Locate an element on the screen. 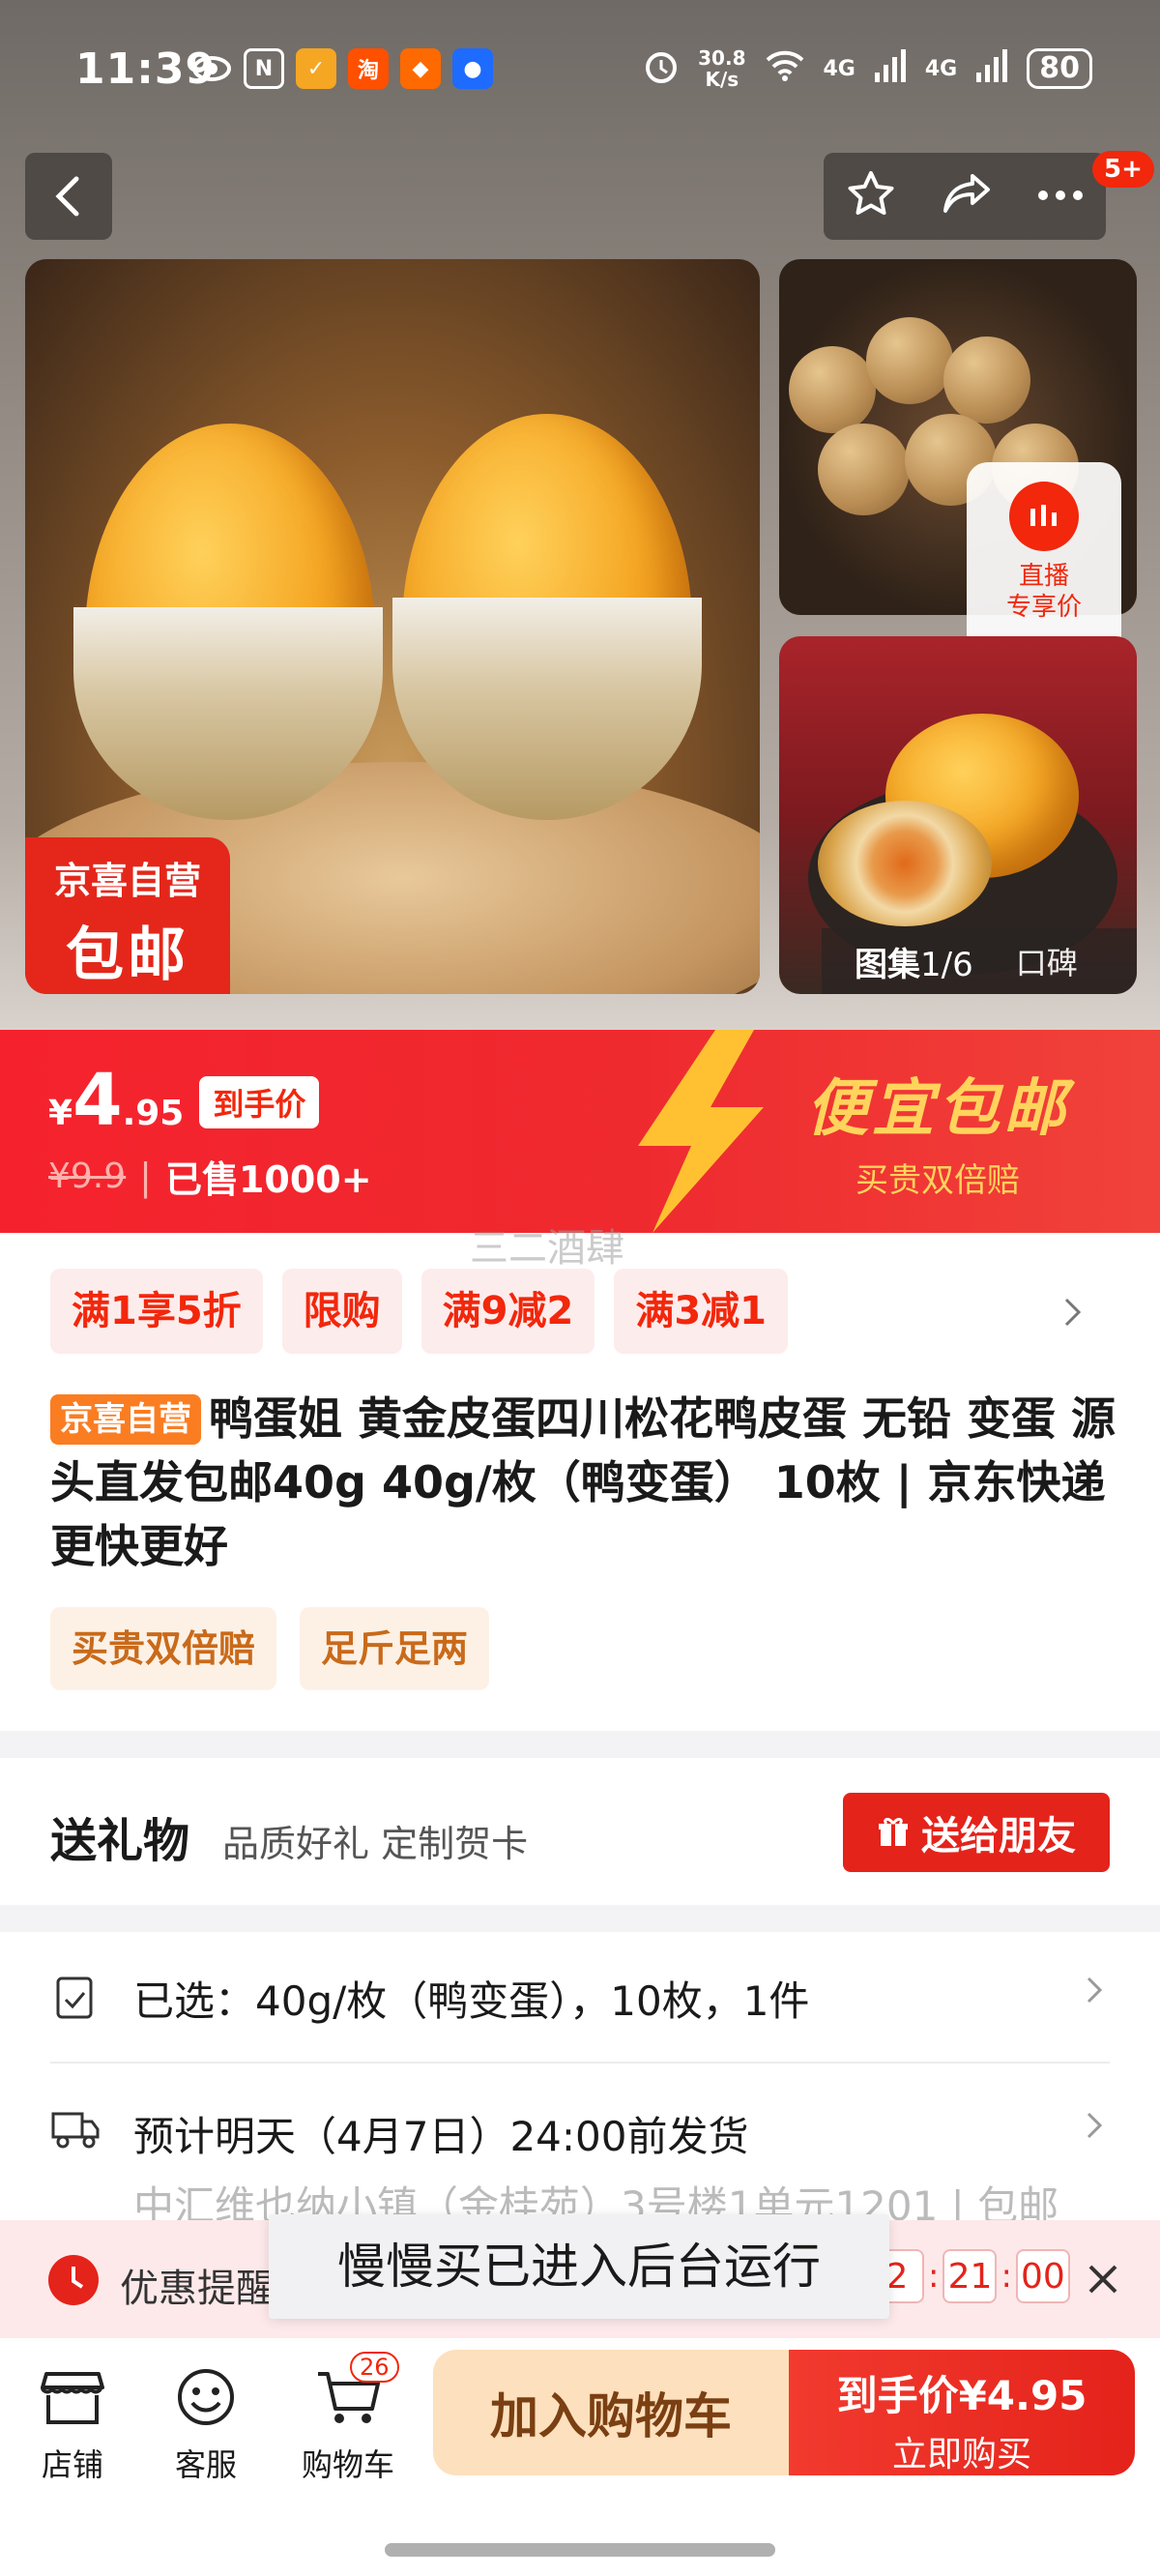 This screenshot has width=1160, height=2576. net-speed-value: 30.8 is located at coordinates (722, 58).